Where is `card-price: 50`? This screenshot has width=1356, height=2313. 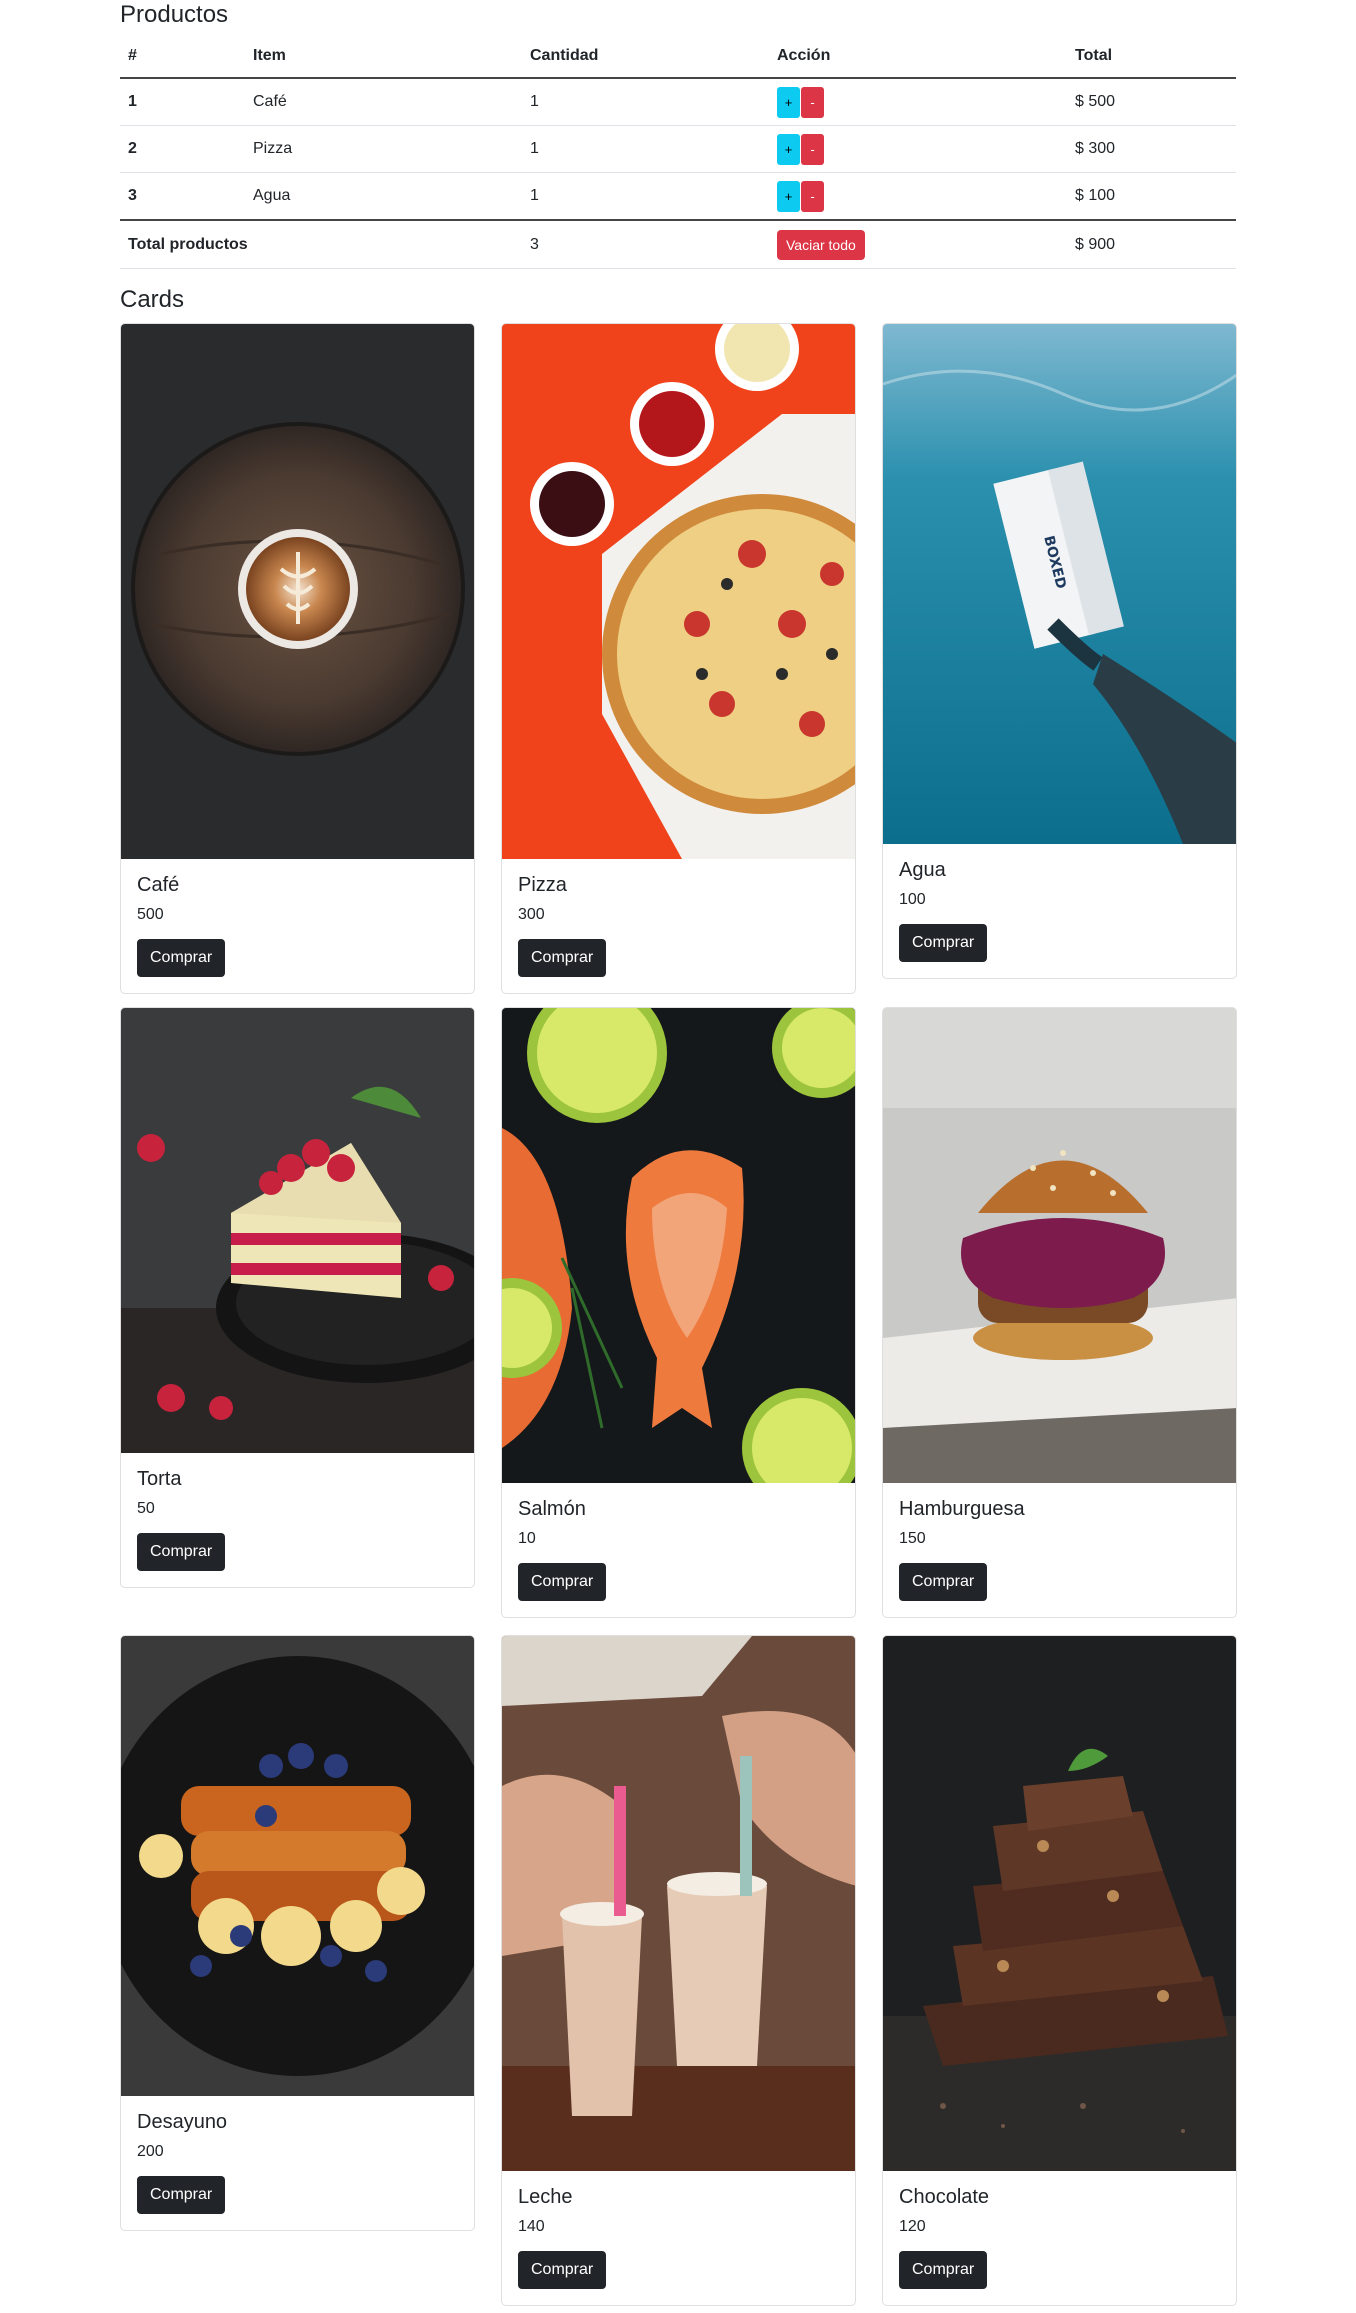 card-price: 50 is located at coordinates (146, 1508).